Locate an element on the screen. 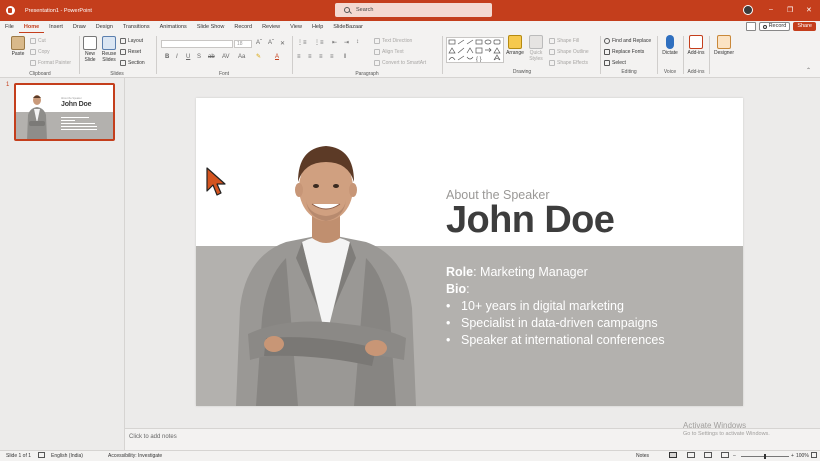 The image size is (820, 461). tab-transitions: Transitions is located at coordinates (136, 27).